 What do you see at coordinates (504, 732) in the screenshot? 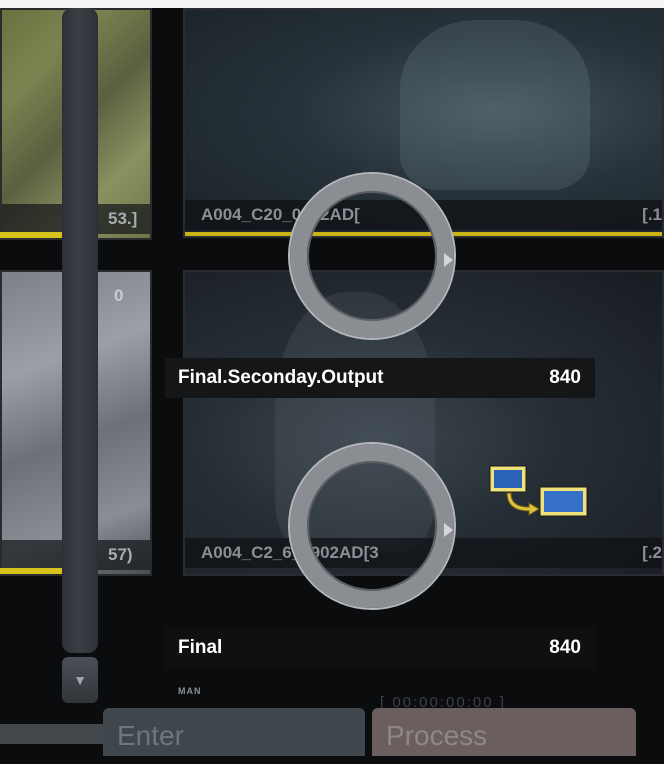
I see `process-button: Process` at bounding box center [504, 732].